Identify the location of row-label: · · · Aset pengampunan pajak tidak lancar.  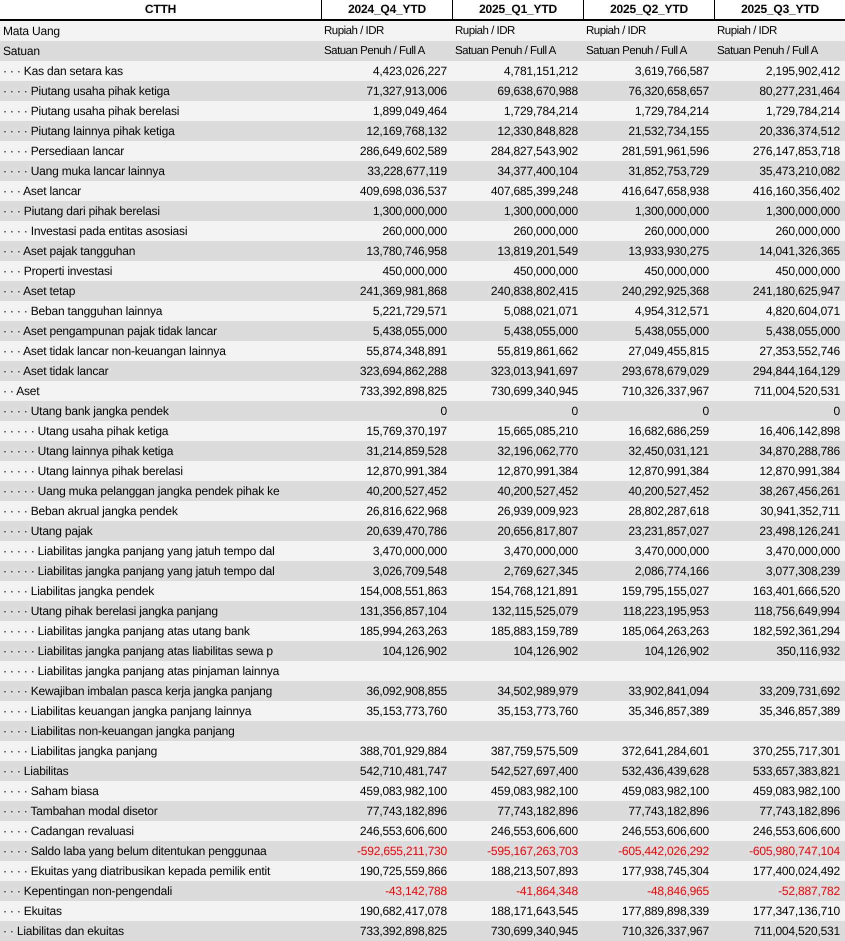
(110, 331).